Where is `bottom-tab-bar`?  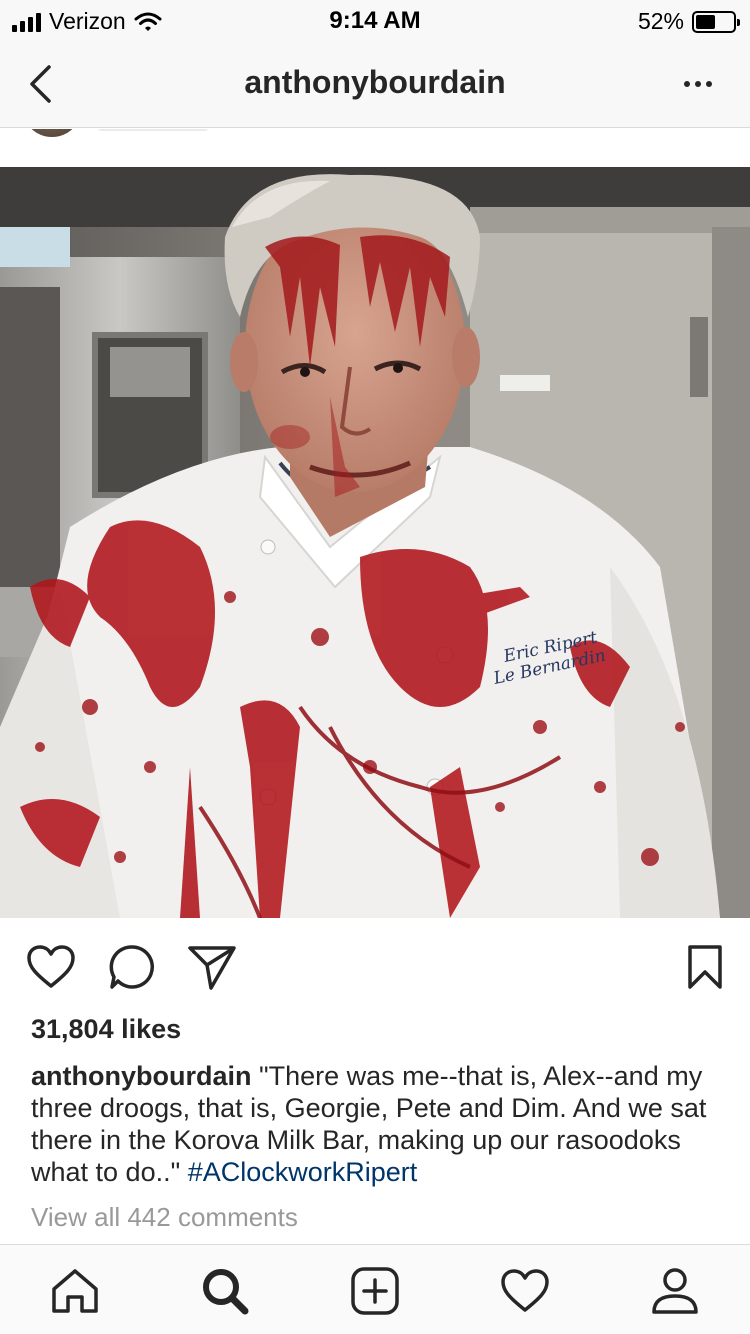
bottom-tab-bar is located at coordinates (375, 1289).